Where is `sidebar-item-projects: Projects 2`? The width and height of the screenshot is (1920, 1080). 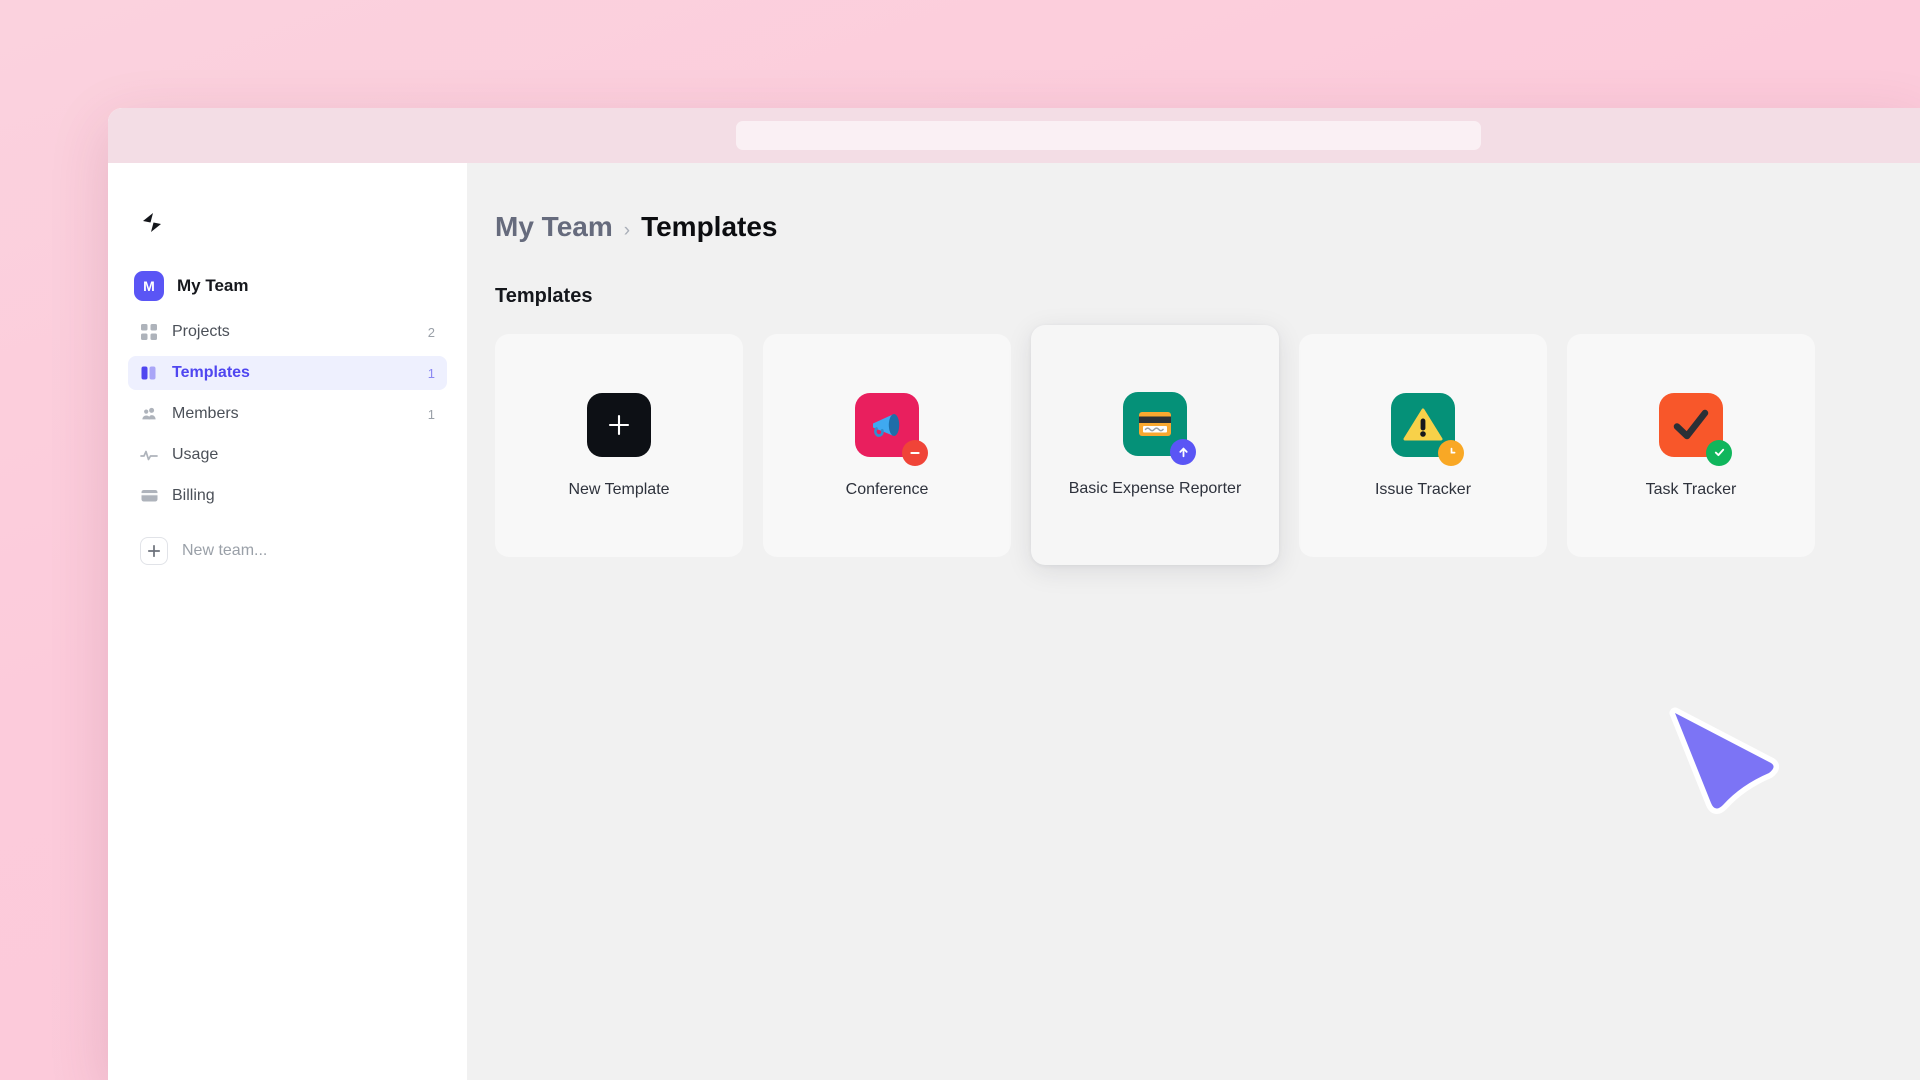 sidebar-item-projects: Projects 2 is located at coordinates (287, 332).